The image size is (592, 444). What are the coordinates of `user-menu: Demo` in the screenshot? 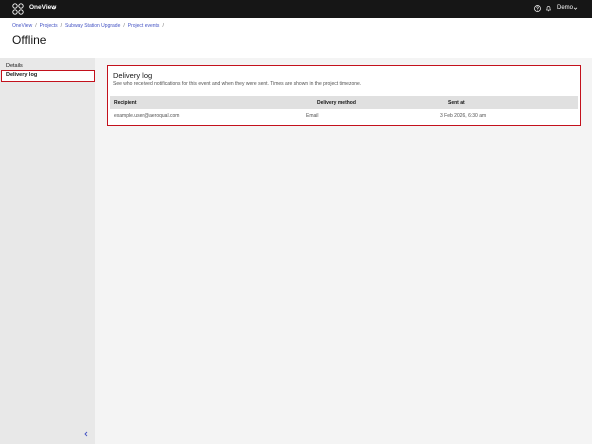 It's located at (565, 8).